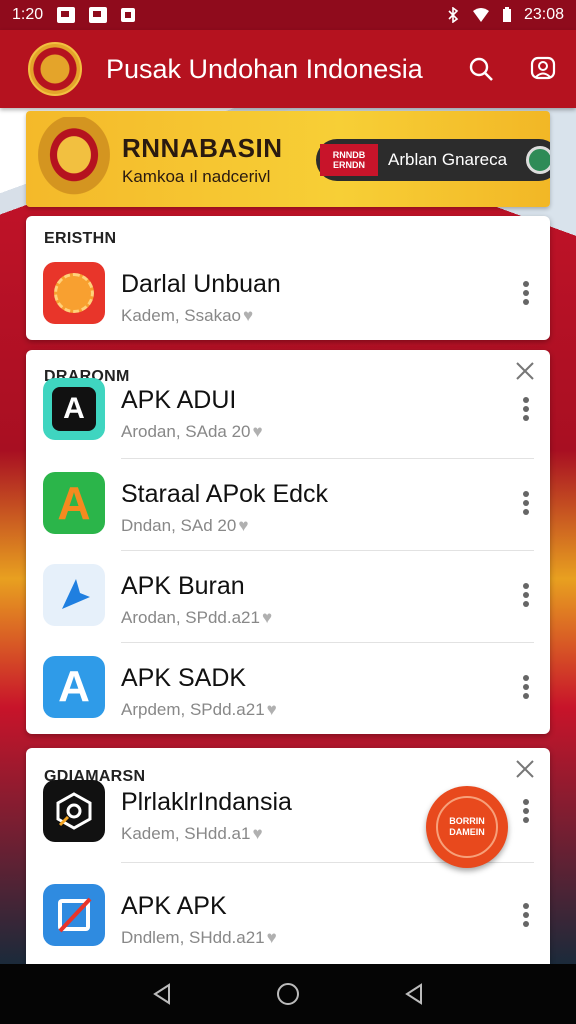 The image size is (576, 1024). I want to click on app-bar: Pusak Undohan Indonesia, so click(288, 69).